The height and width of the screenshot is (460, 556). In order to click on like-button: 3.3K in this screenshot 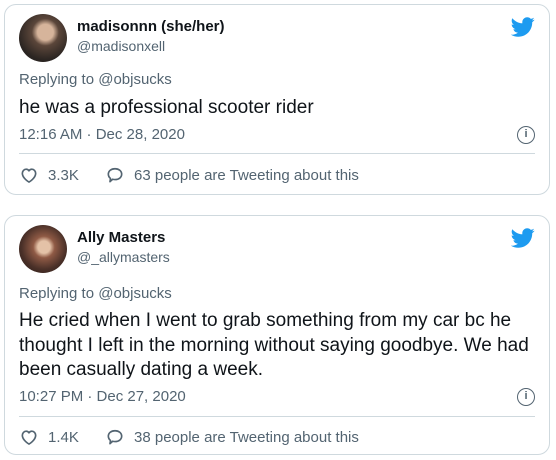, I will do `click(49, 175)`.